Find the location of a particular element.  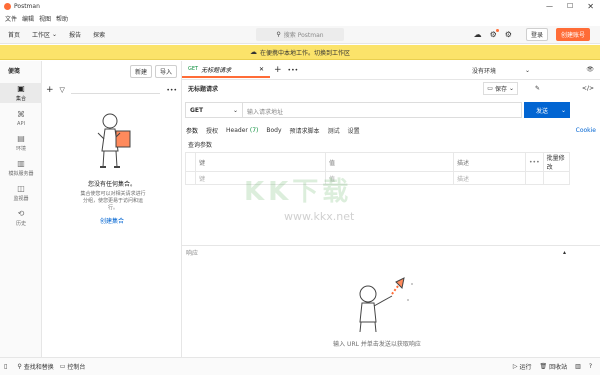

edit-icon: ✎ is located at coordinates (537, 88).